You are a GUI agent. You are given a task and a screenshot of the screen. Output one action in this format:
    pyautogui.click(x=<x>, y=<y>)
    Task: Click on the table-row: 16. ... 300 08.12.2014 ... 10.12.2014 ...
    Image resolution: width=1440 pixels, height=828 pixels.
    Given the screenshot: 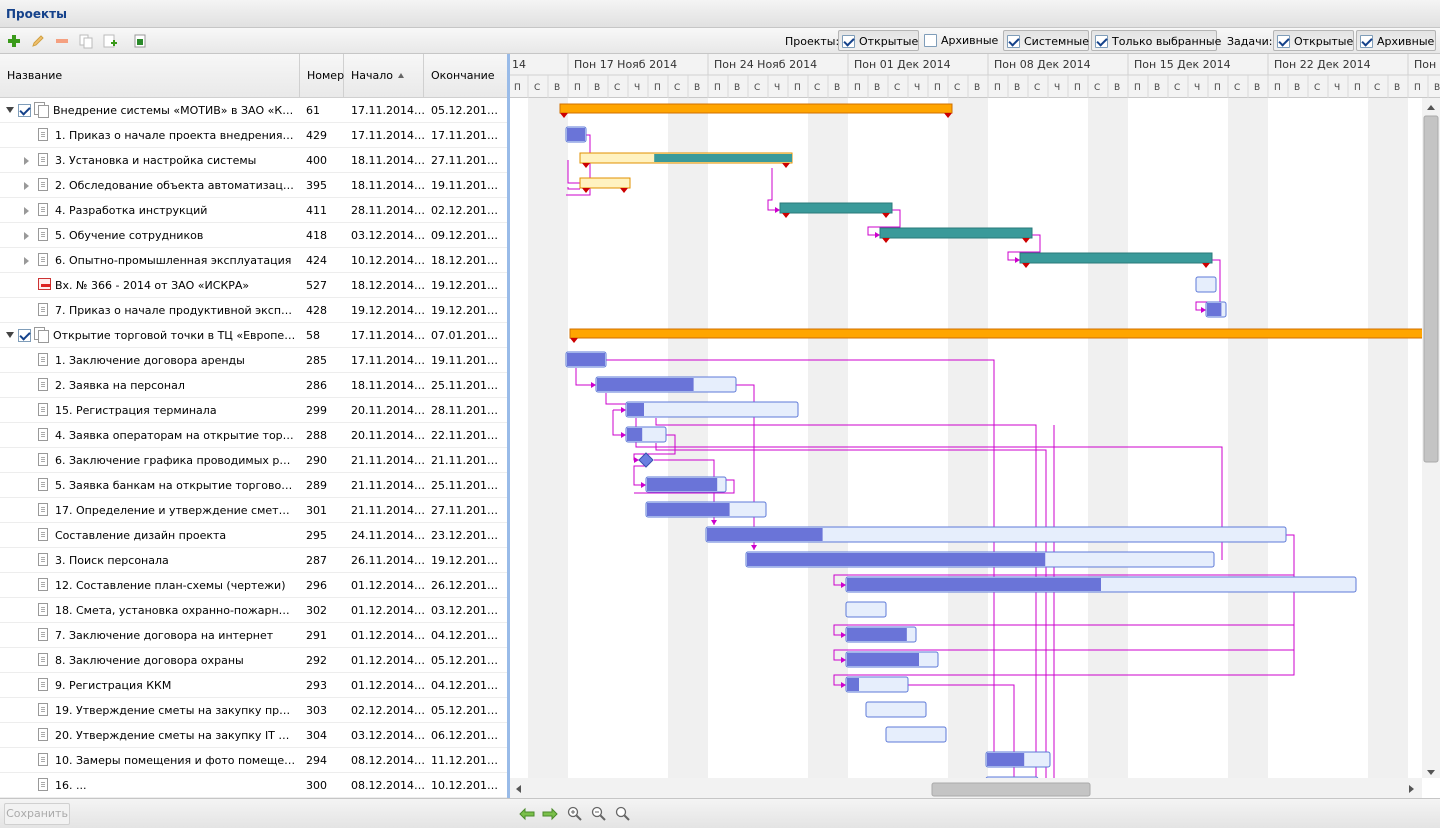 What is the action you would take?
    pyautogui.click(x=253, y=785)
    